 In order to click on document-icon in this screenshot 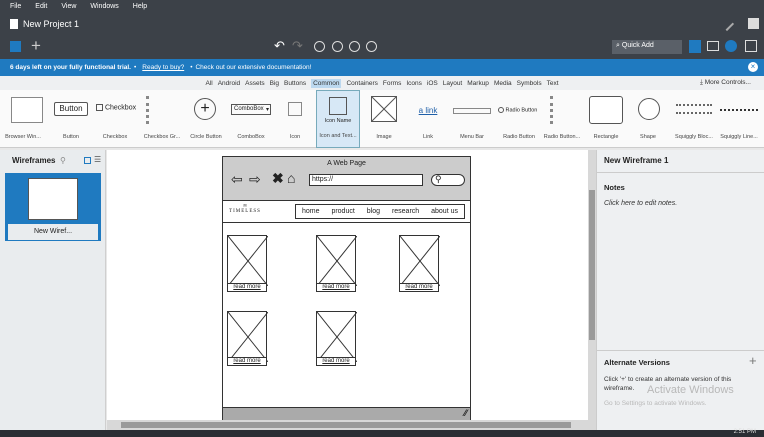, I will do `click(14, 24)`.